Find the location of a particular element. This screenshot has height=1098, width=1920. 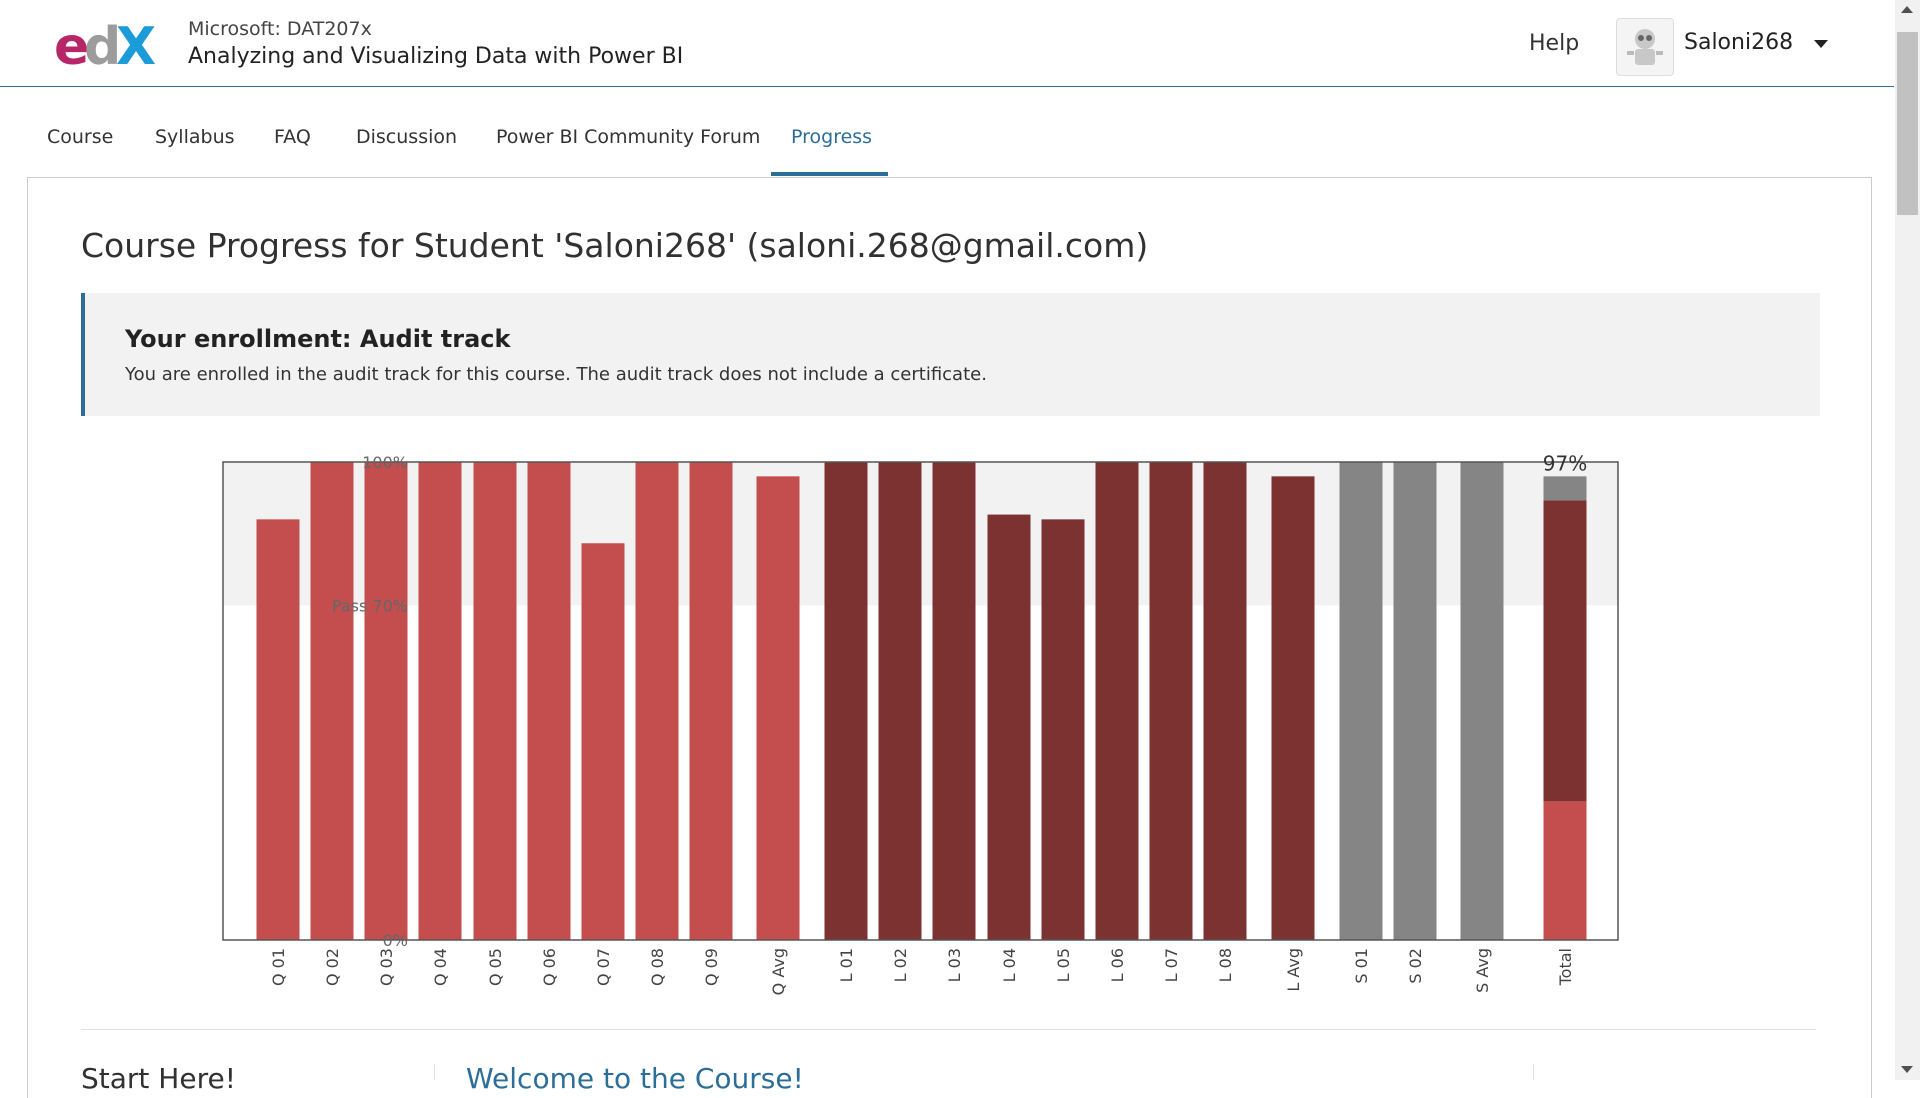

x-label-l-avg: L Avg is located at coordinates (1293, 970).